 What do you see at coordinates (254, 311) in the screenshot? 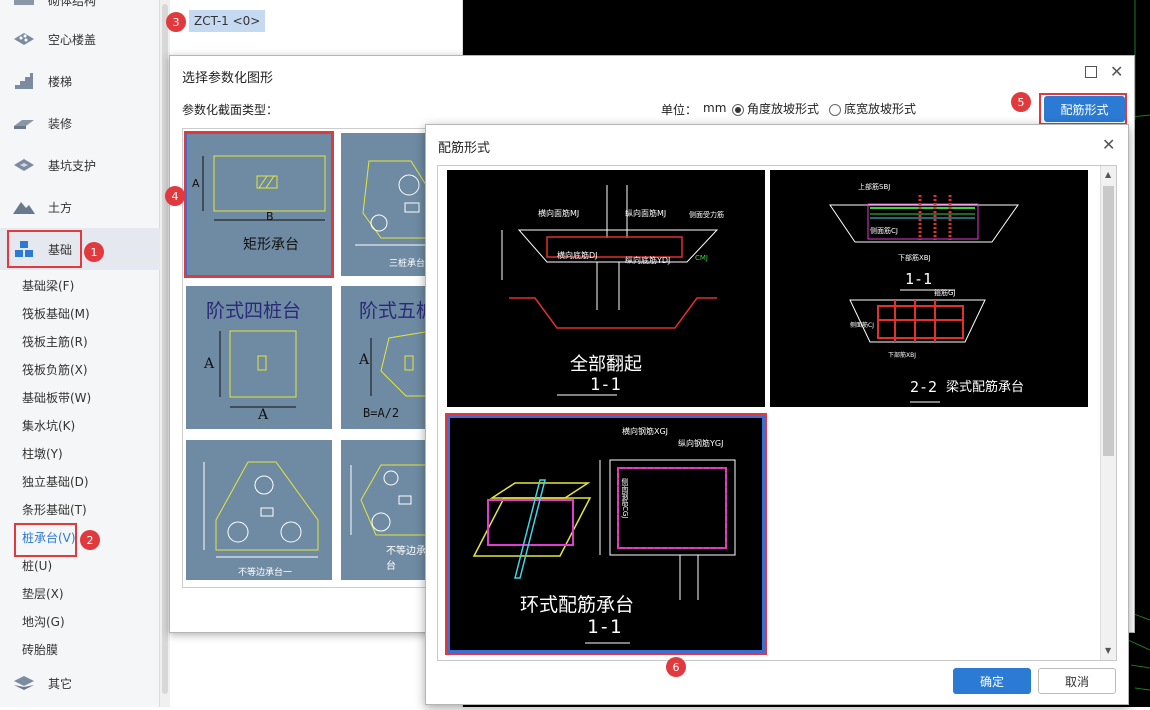
I see `tile-title: 阶式四桩台` at bounding box center [254, 311].